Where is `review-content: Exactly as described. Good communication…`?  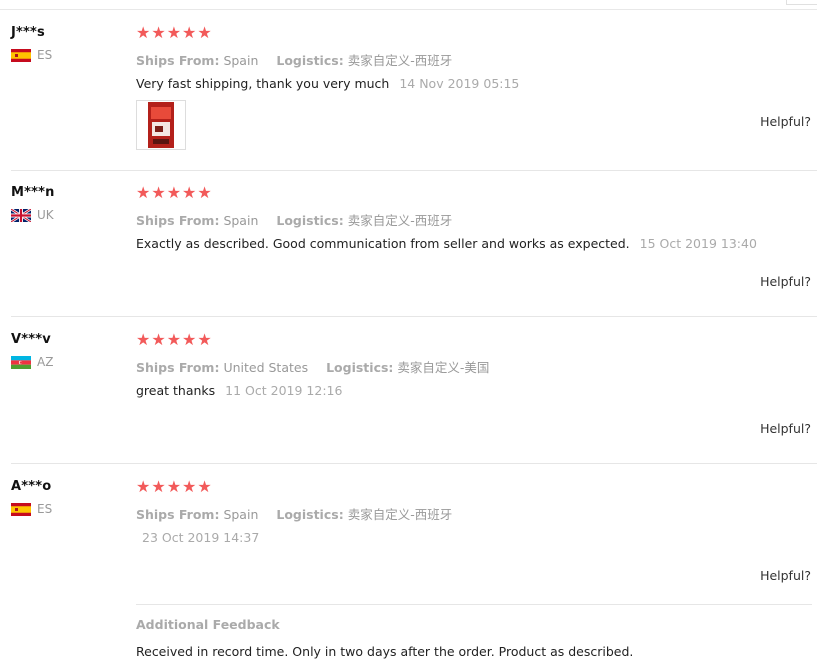
review-content: Exactly as described. Good communication… is located at coordinates (383, 243).